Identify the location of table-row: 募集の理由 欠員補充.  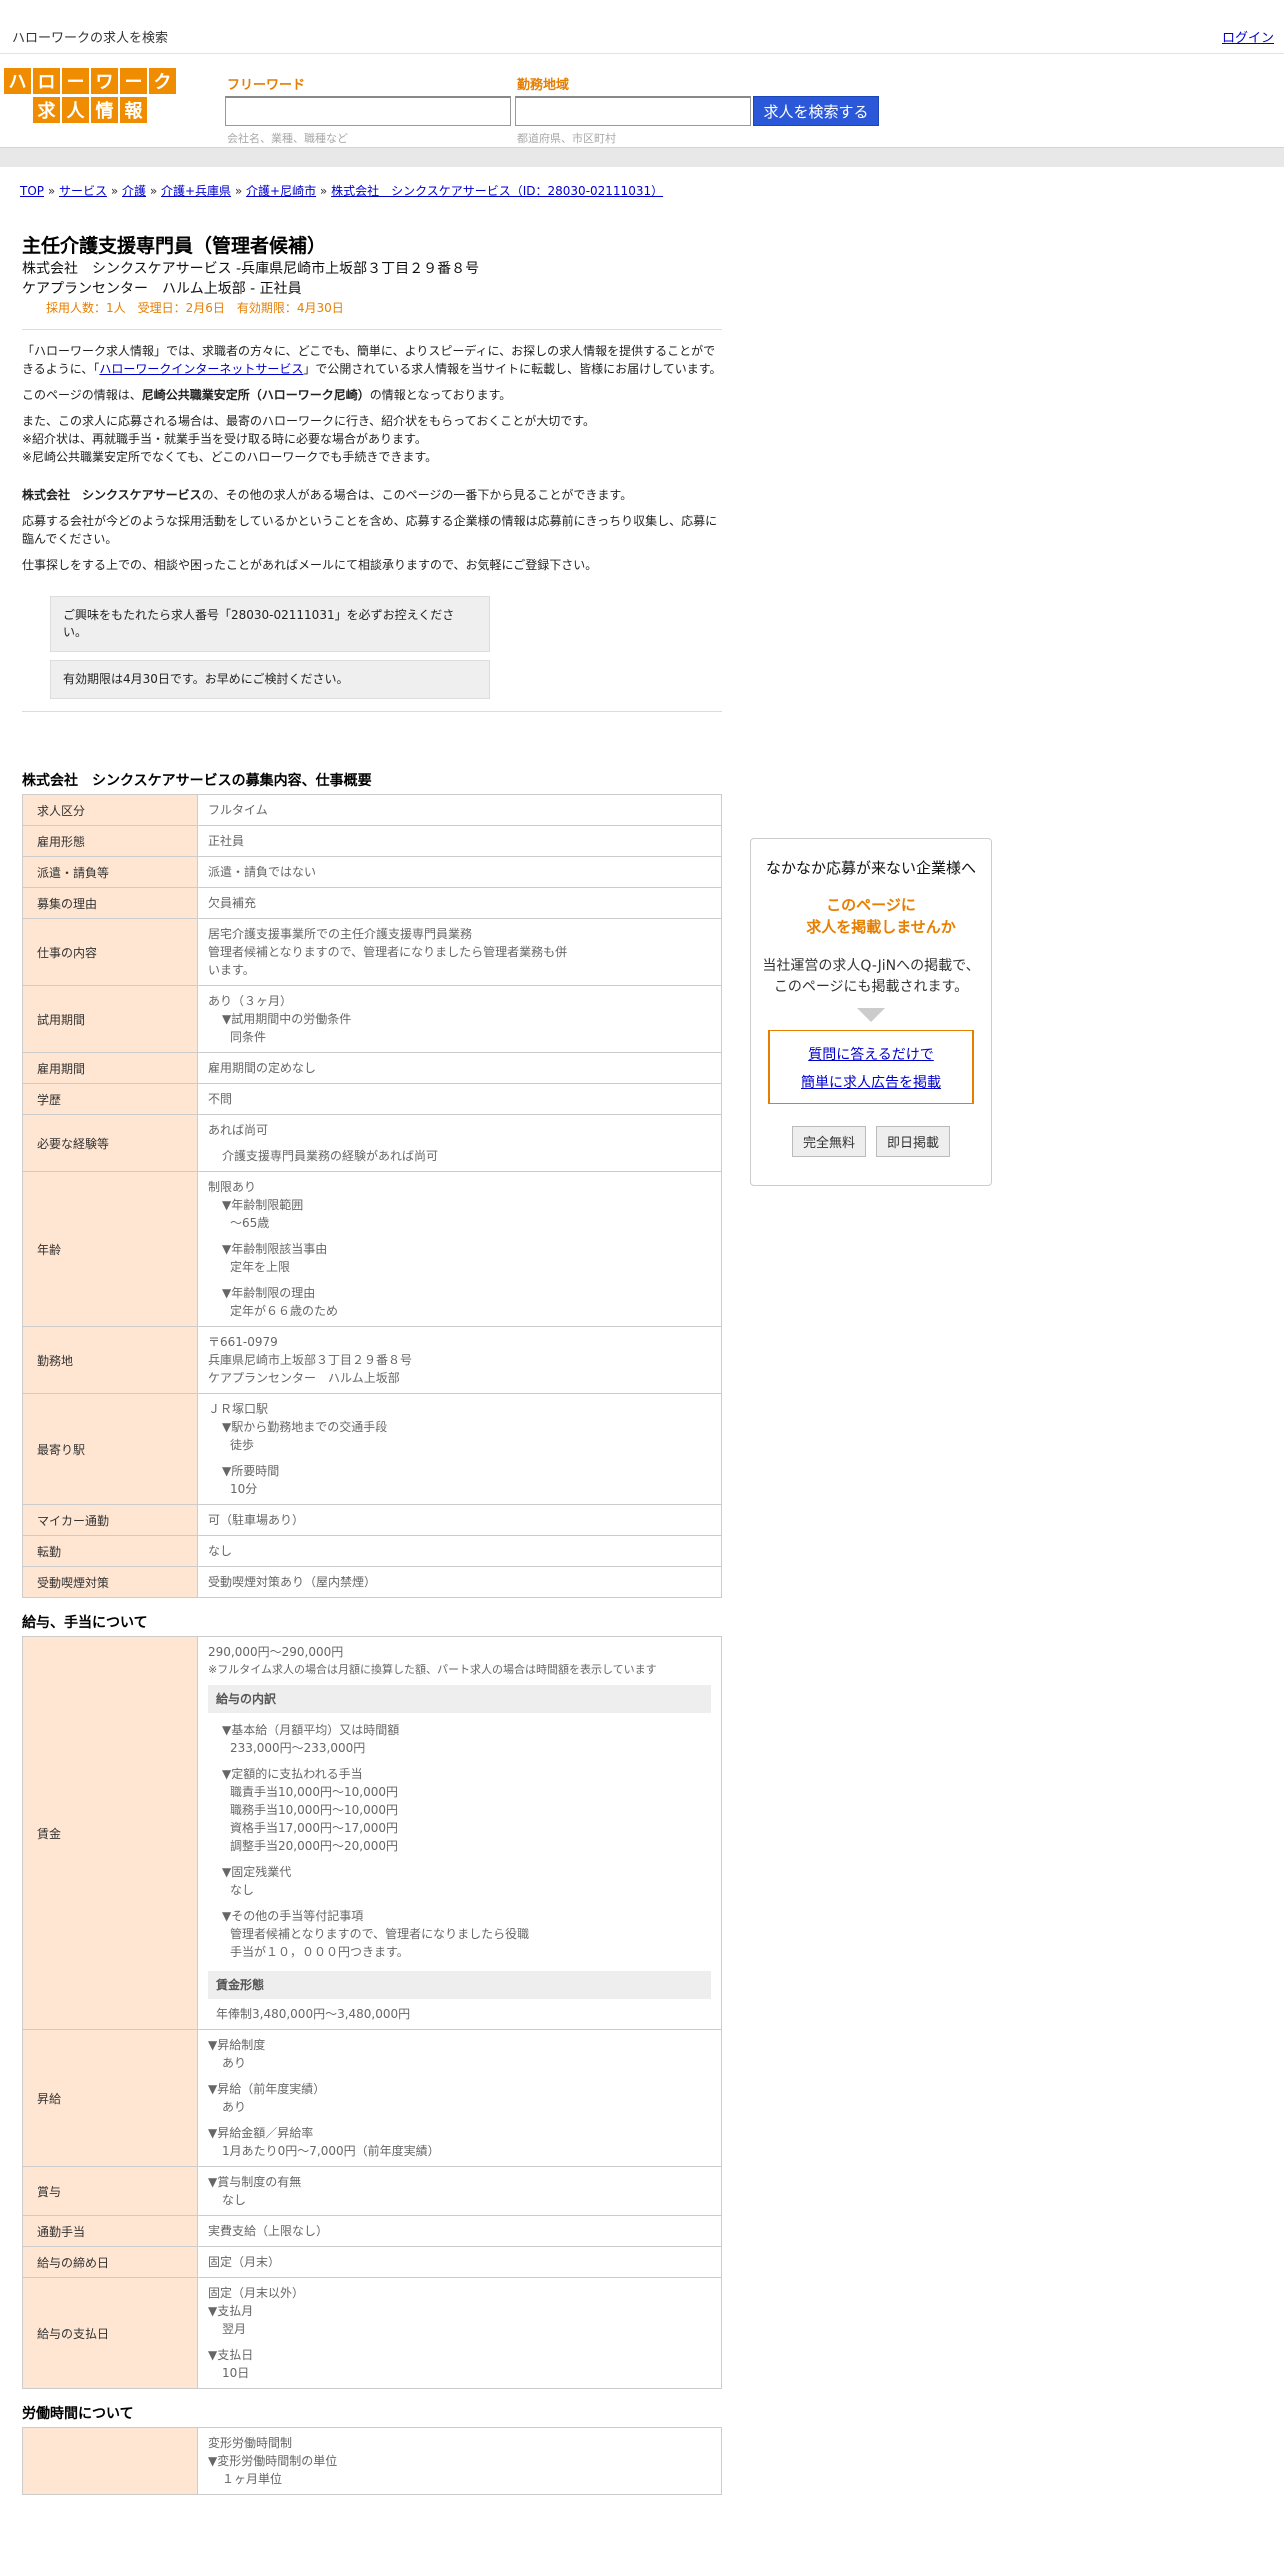
(372, 903).